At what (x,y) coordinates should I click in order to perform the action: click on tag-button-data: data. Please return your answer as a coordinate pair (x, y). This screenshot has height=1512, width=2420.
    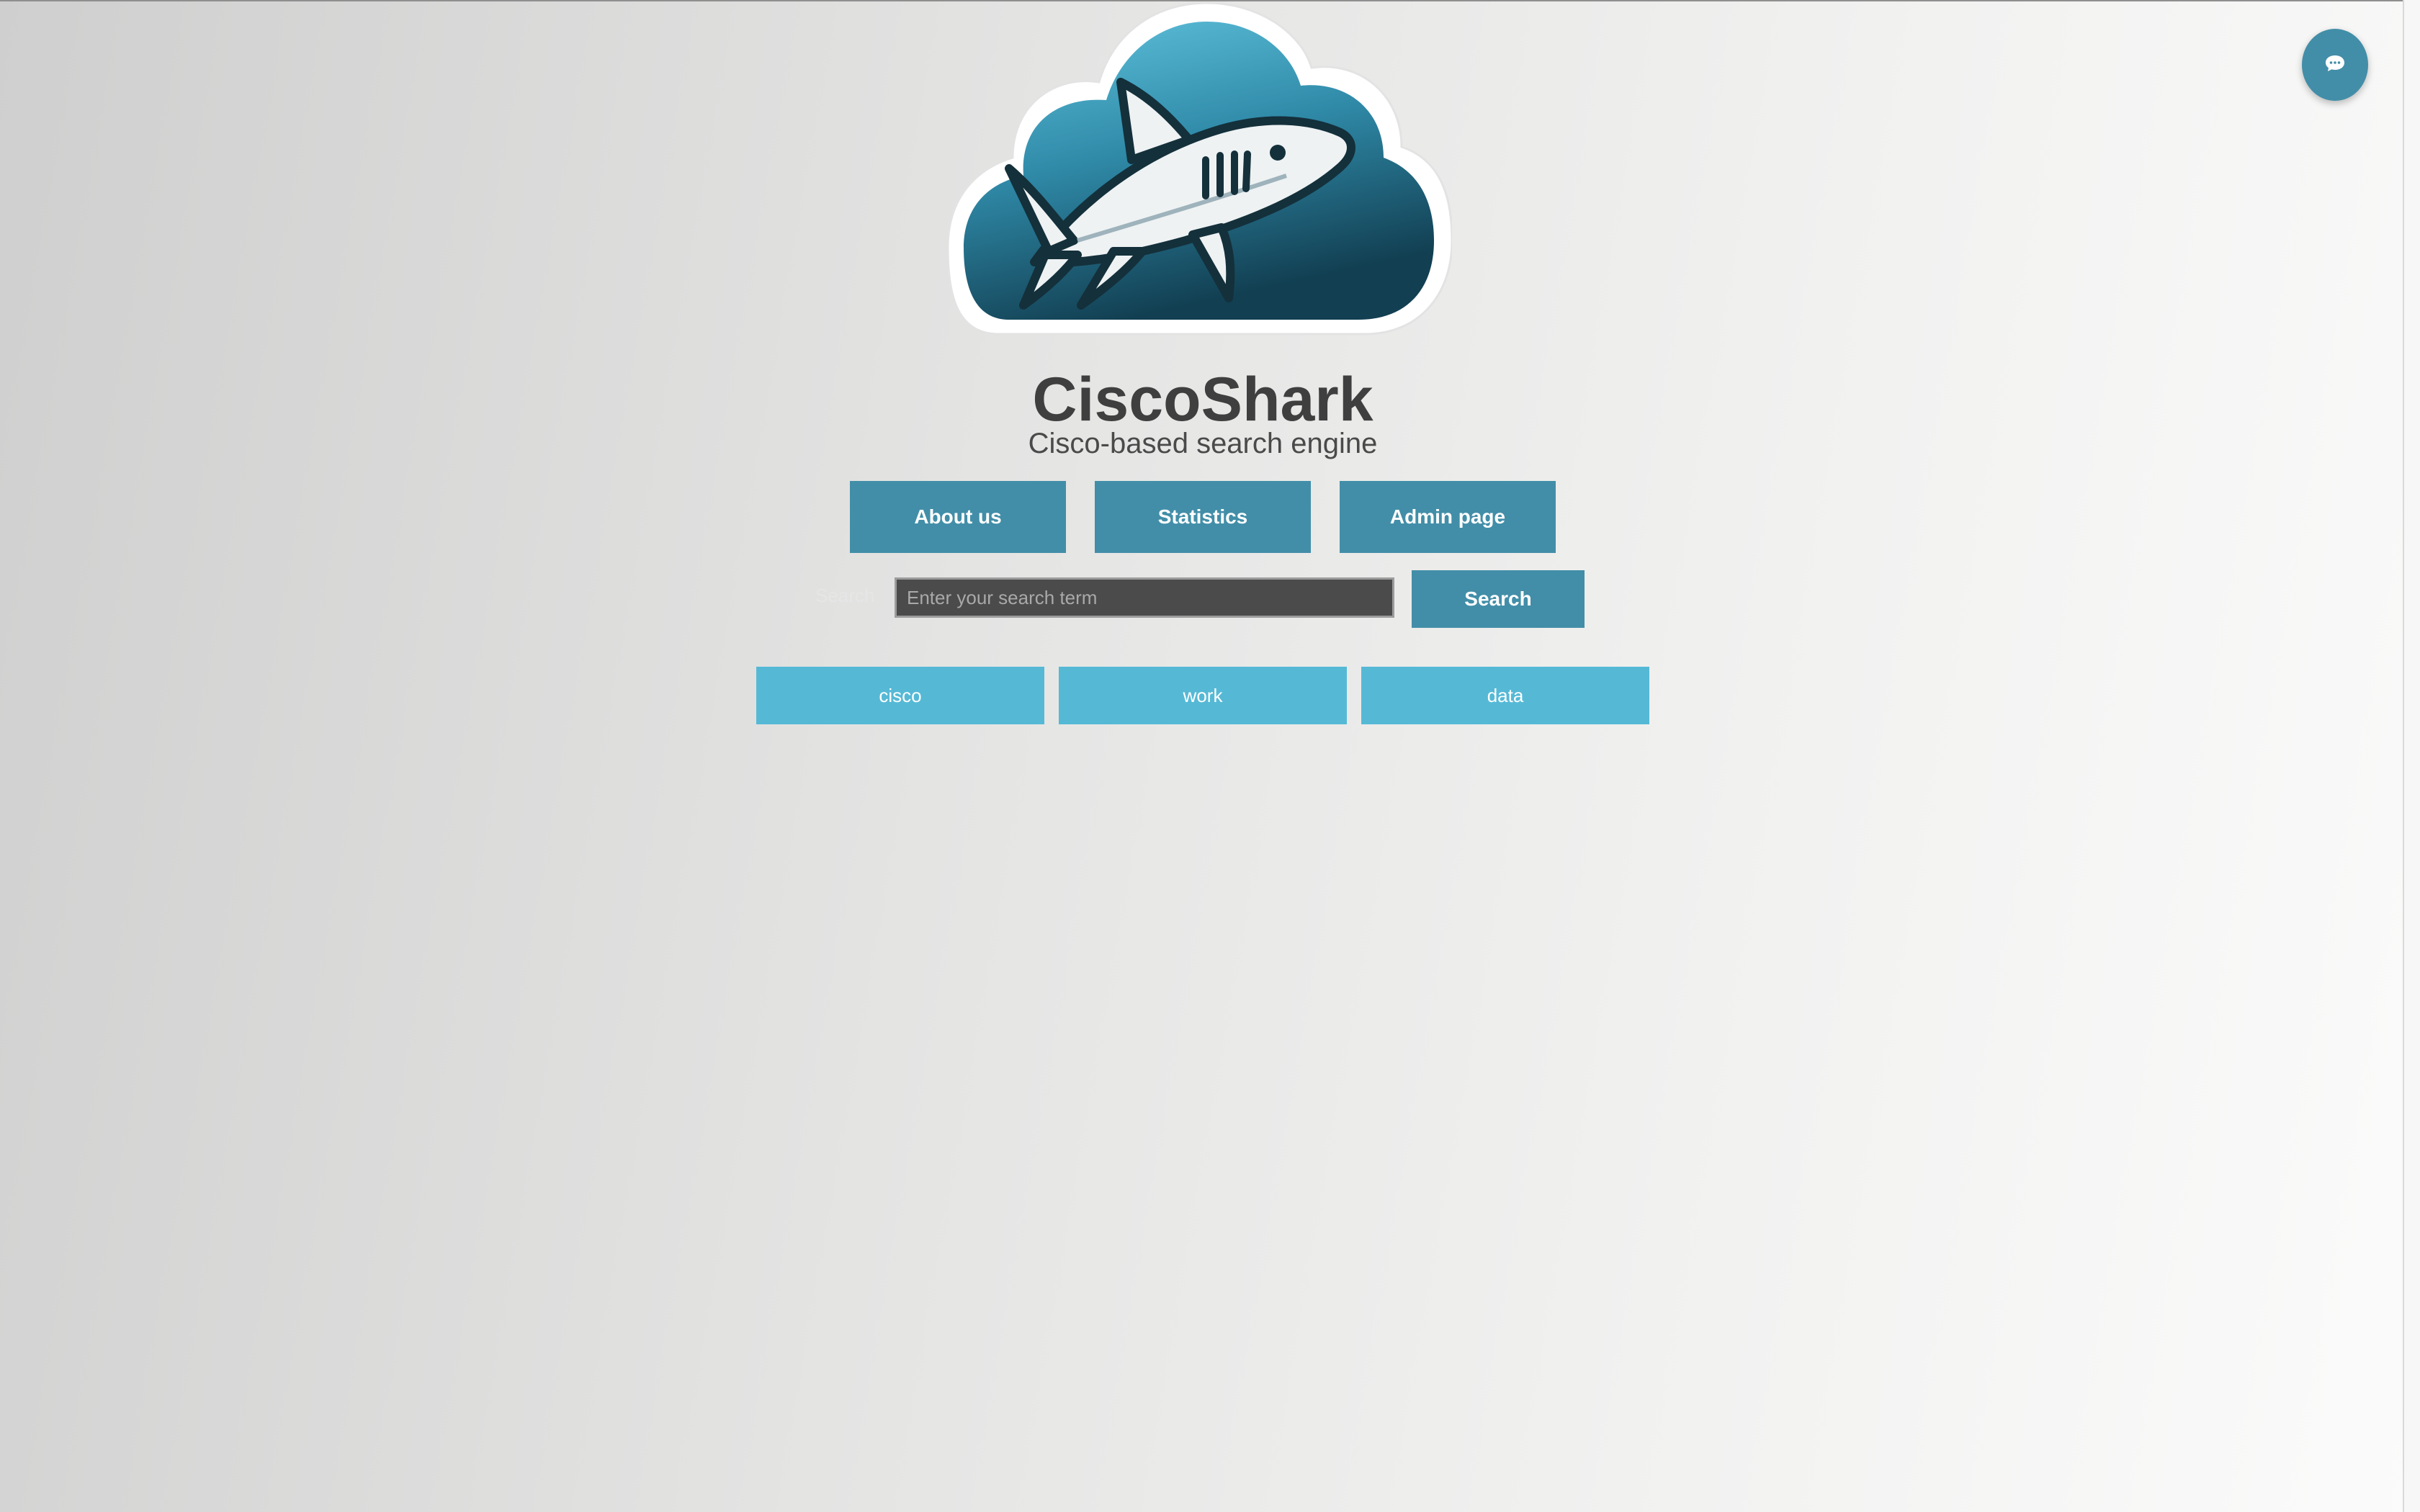
    Looking at the image, I should click on (1505, 695).